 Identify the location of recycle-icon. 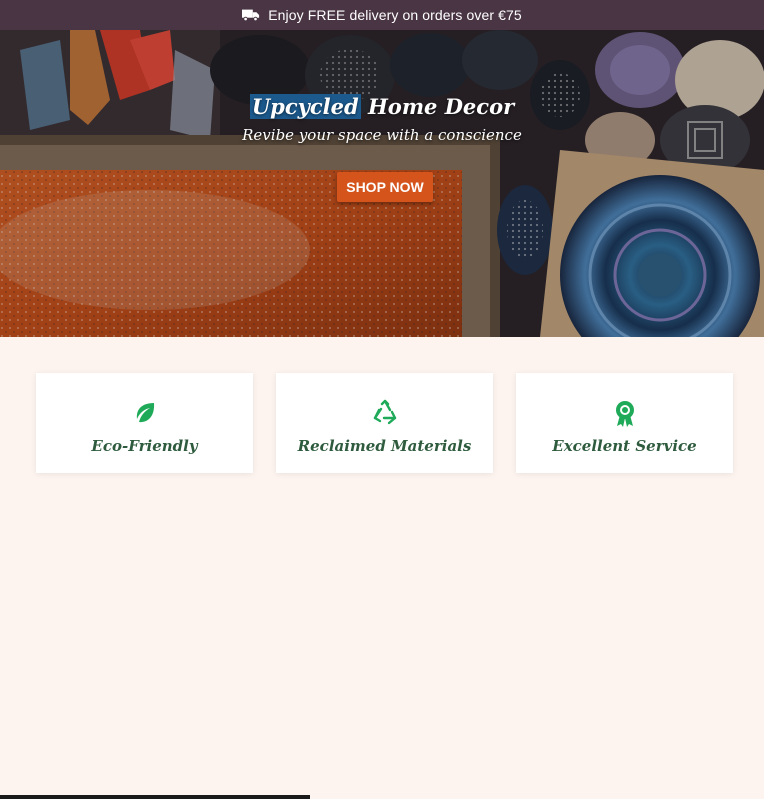
(384, 413).